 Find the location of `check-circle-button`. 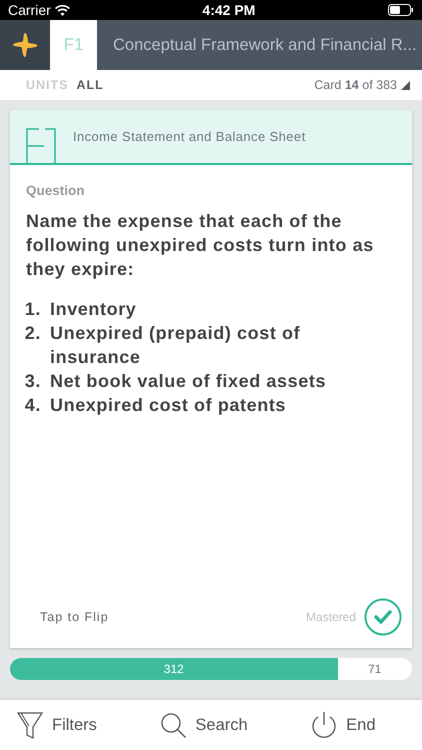

check-circle-button is located at coordinates (383, 617).